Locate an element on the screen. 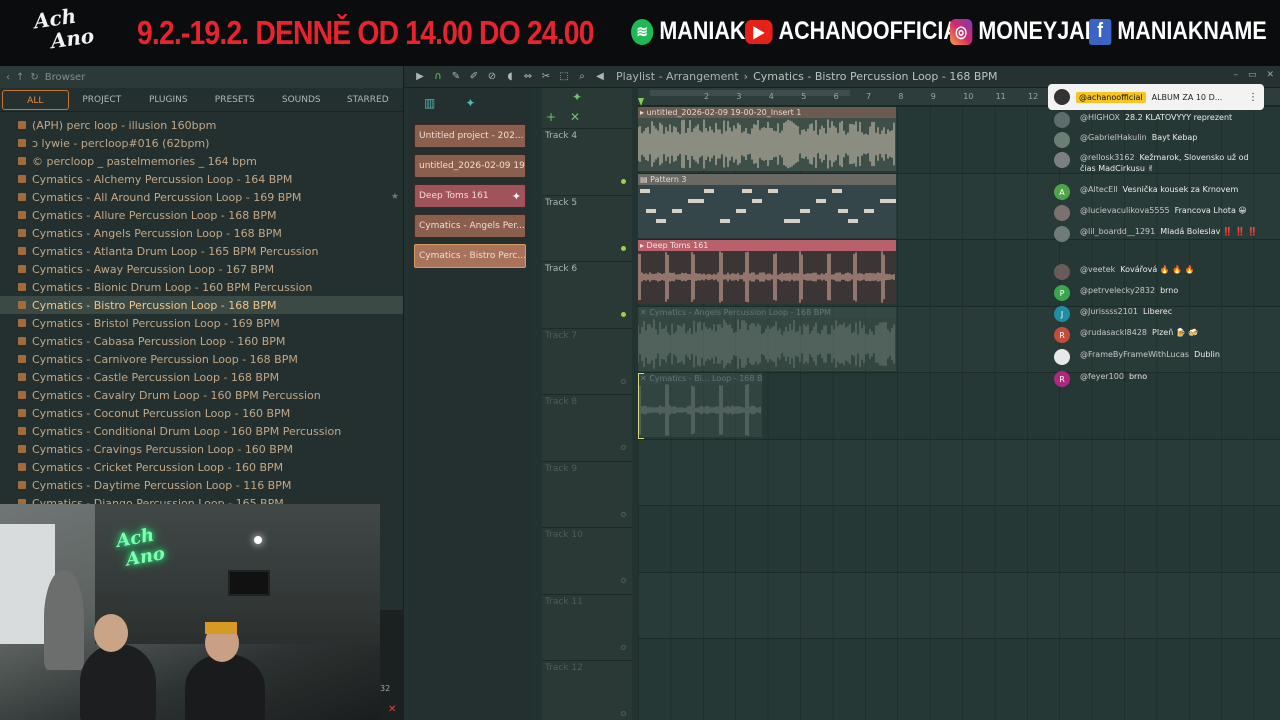 The image size is (1280, 720). pinned-message: @achanoofficial ALBUM ZA 10 D... ⋮ is located at coordinates (1156, 97).